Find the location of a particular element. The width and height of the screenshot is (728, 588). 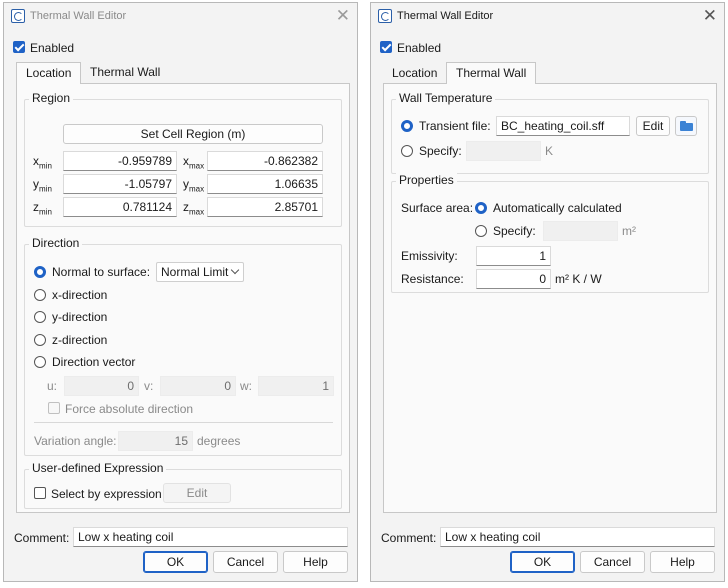

ymax-label: ymax is located at coordinates (194, 185).